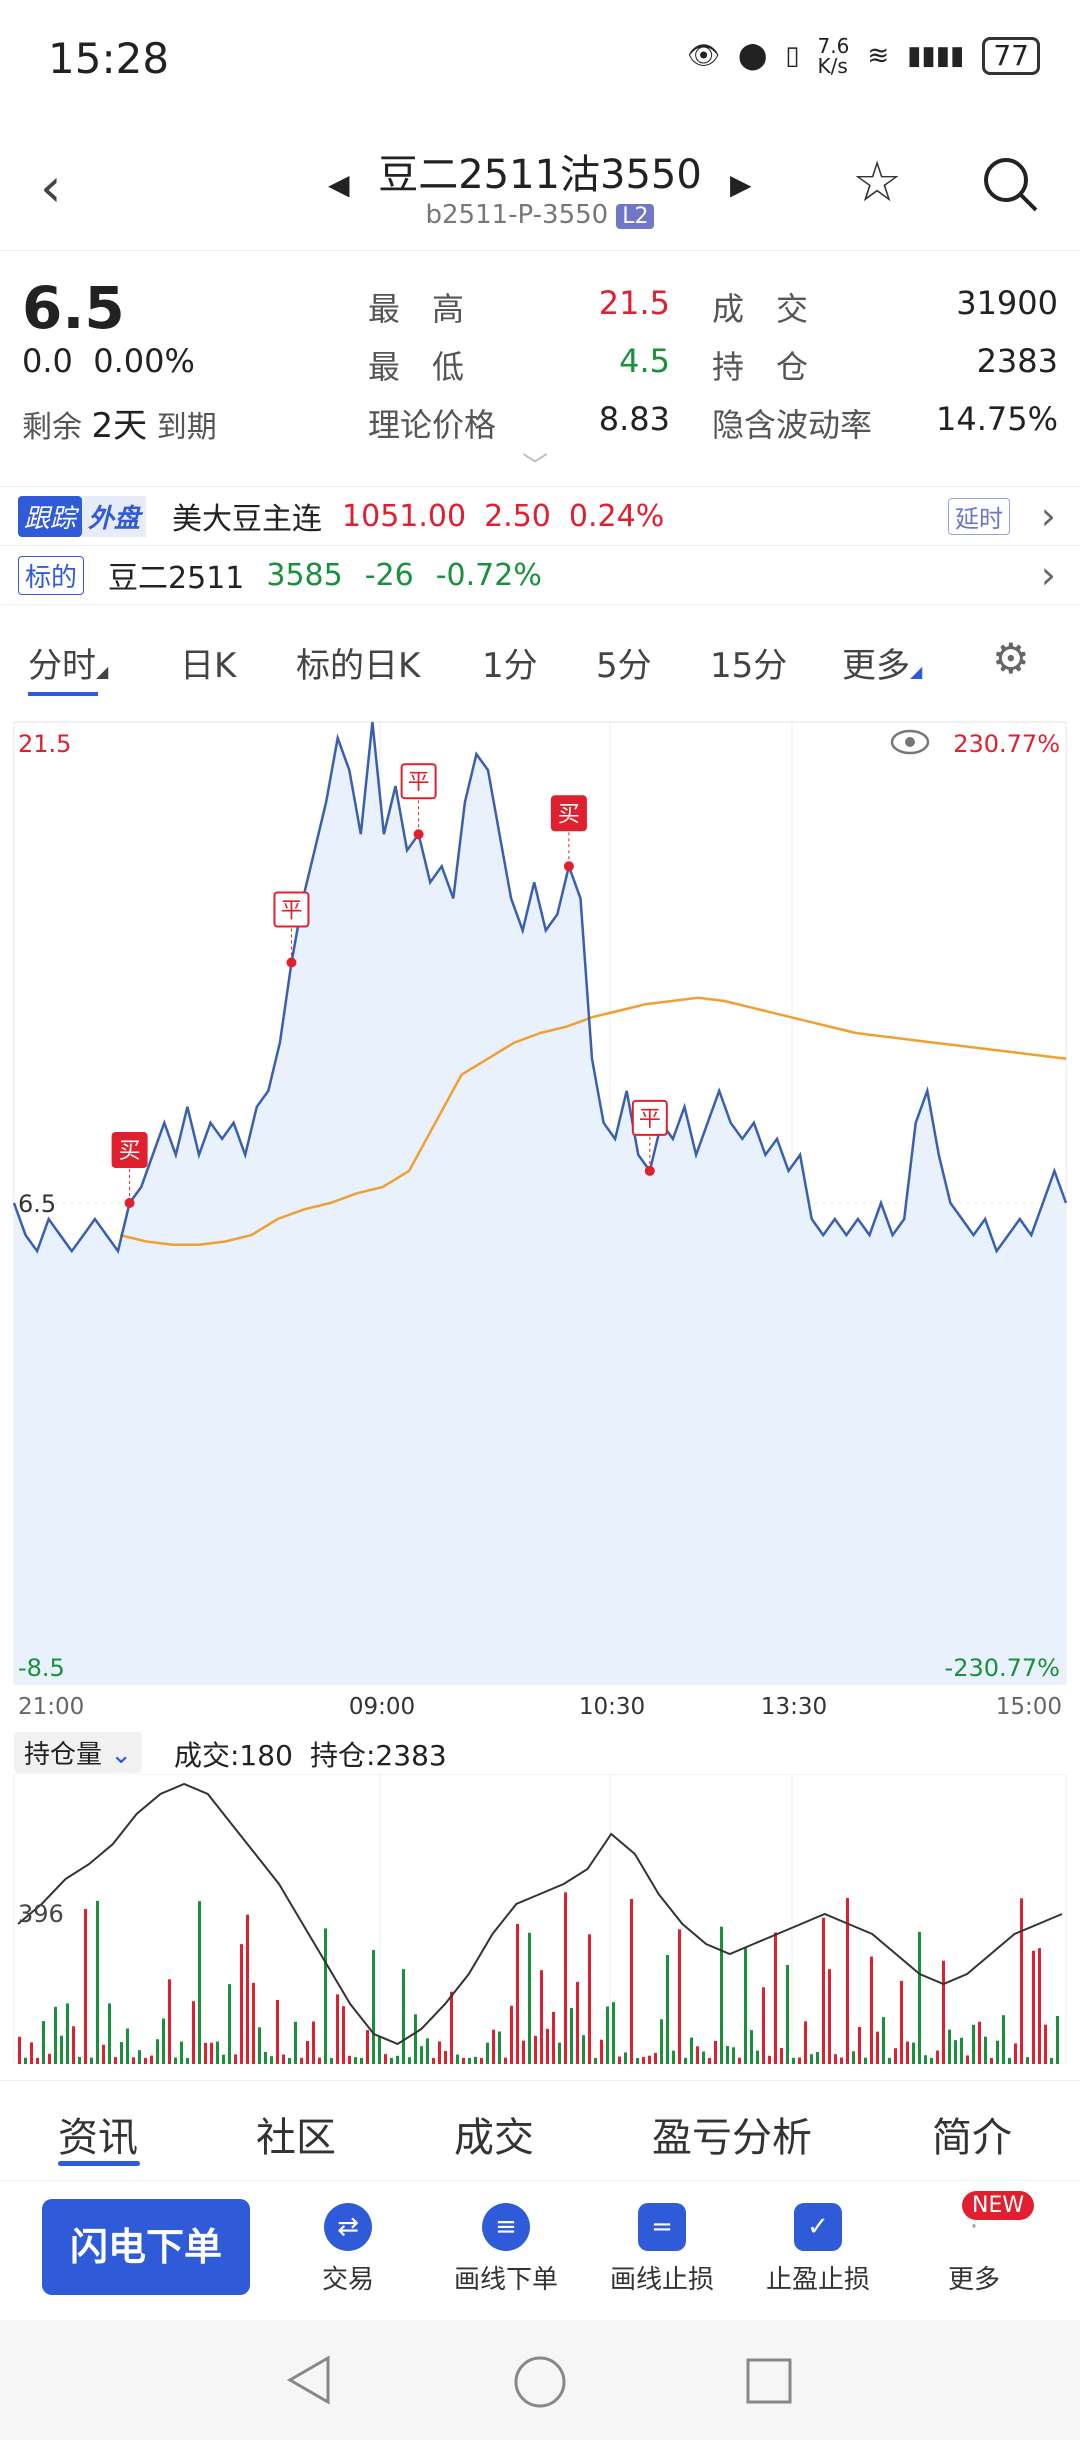 This screenshot has height=2440, width=1080. I want to click on expand-icon: ﹀, so click(535, 464).